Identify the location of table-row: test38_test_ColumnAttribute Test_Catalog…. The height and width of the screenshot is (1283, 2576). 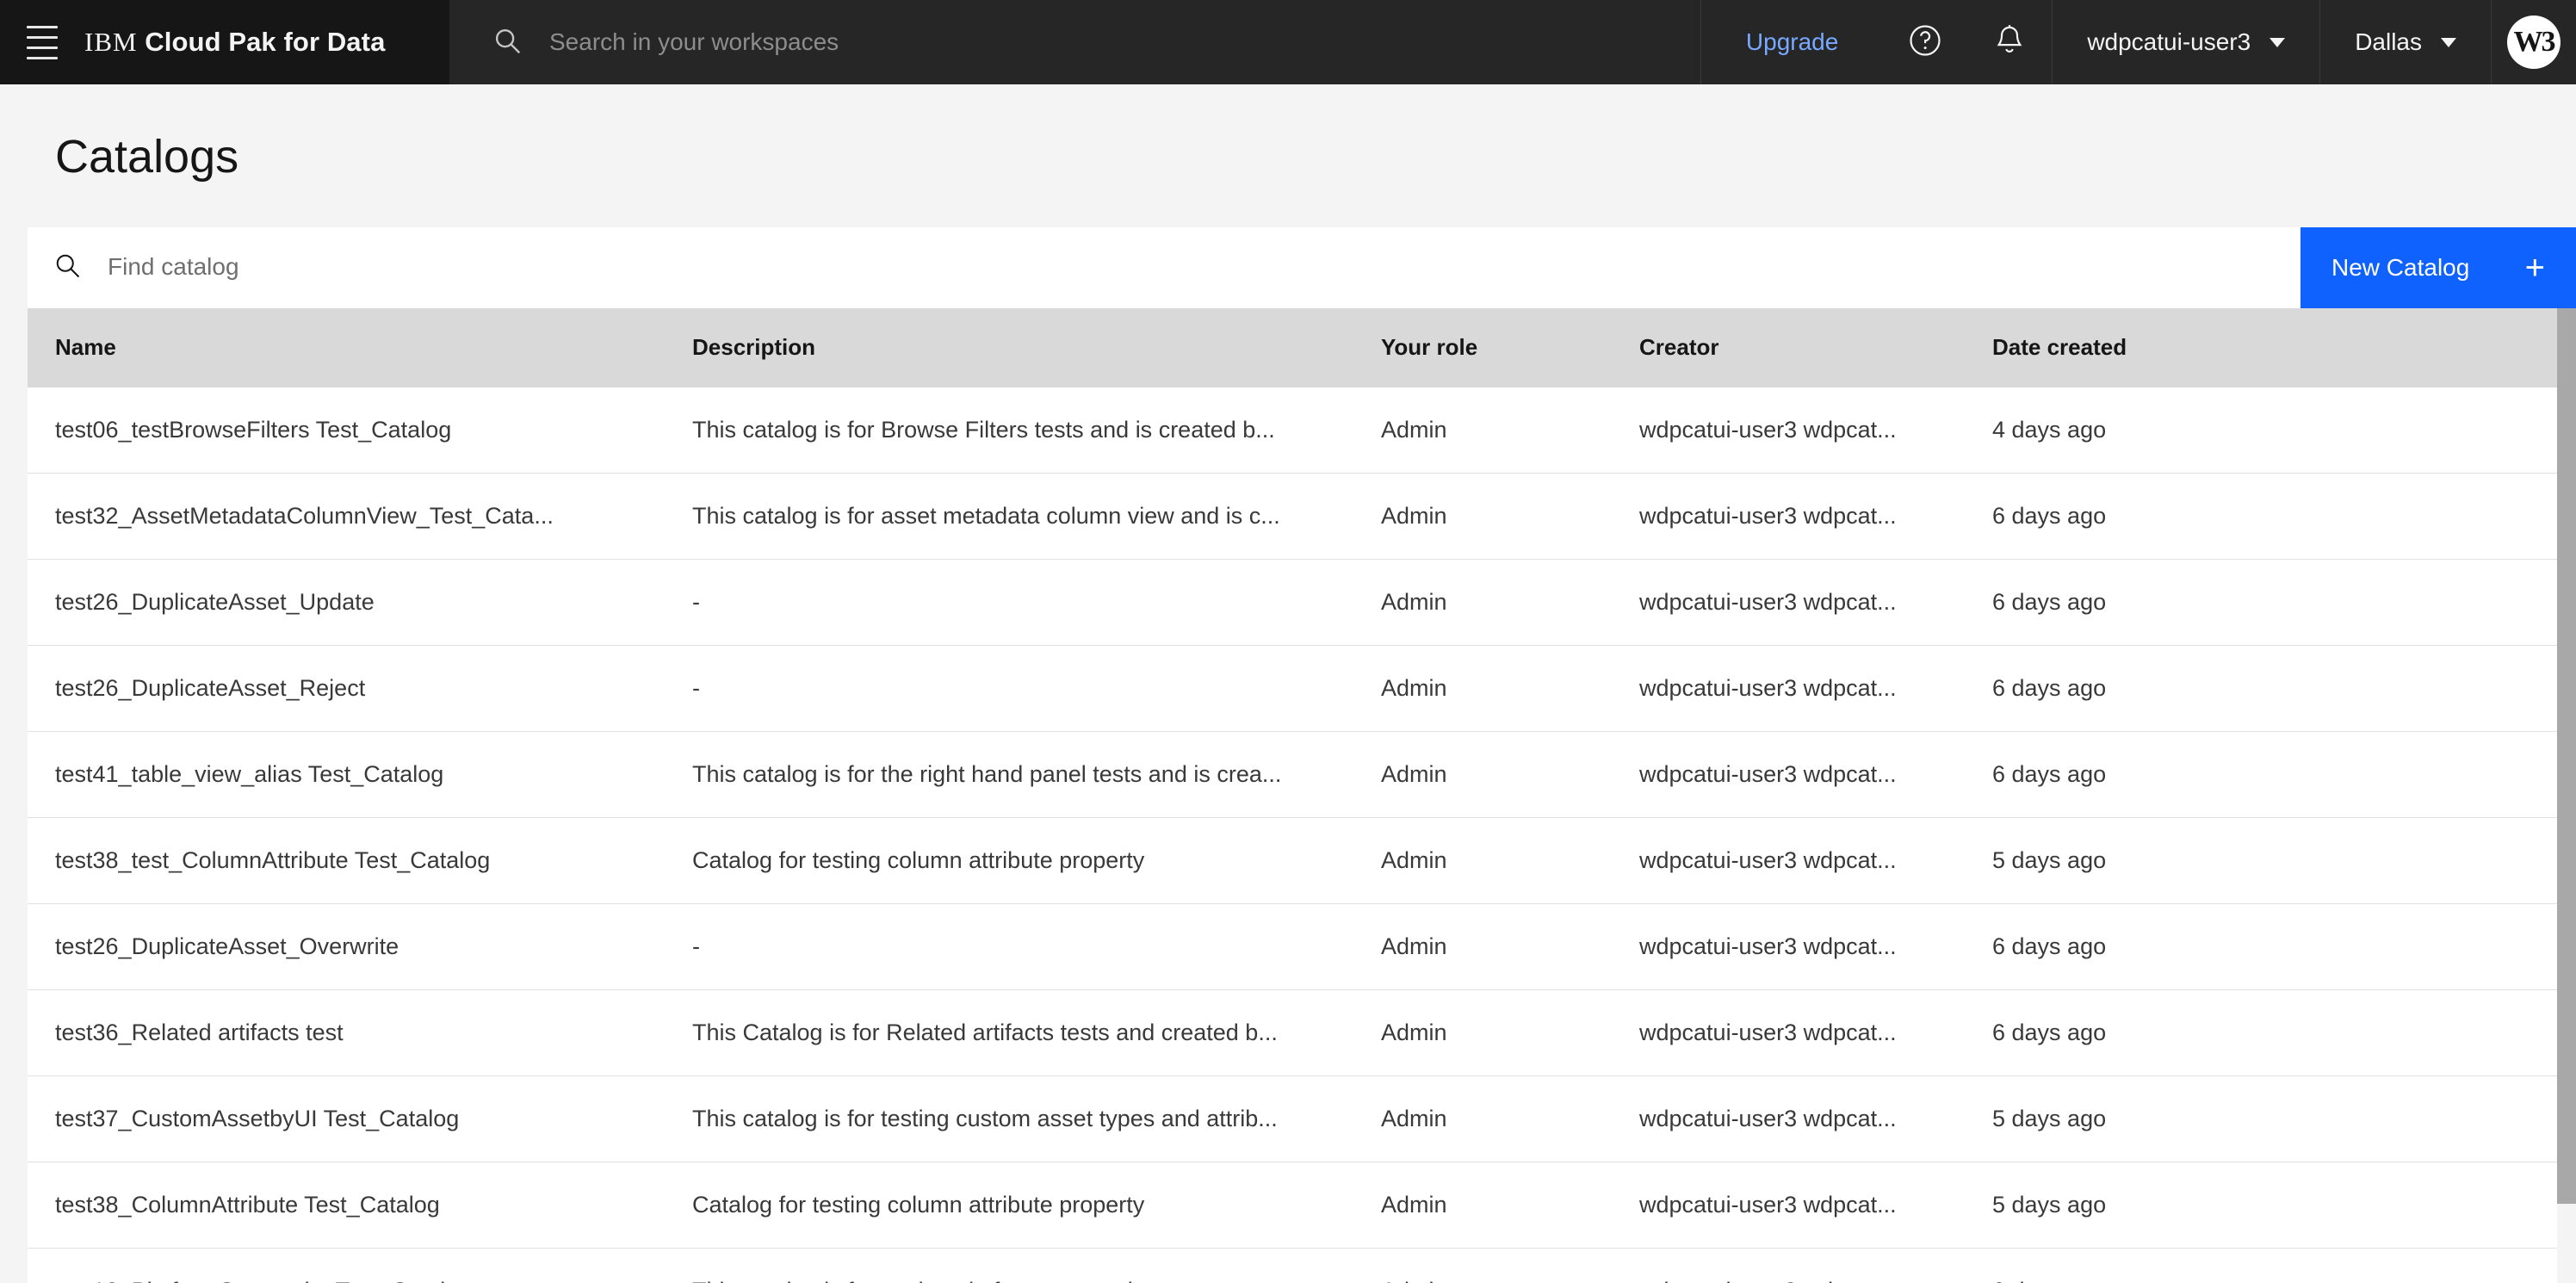
(1302, 861).